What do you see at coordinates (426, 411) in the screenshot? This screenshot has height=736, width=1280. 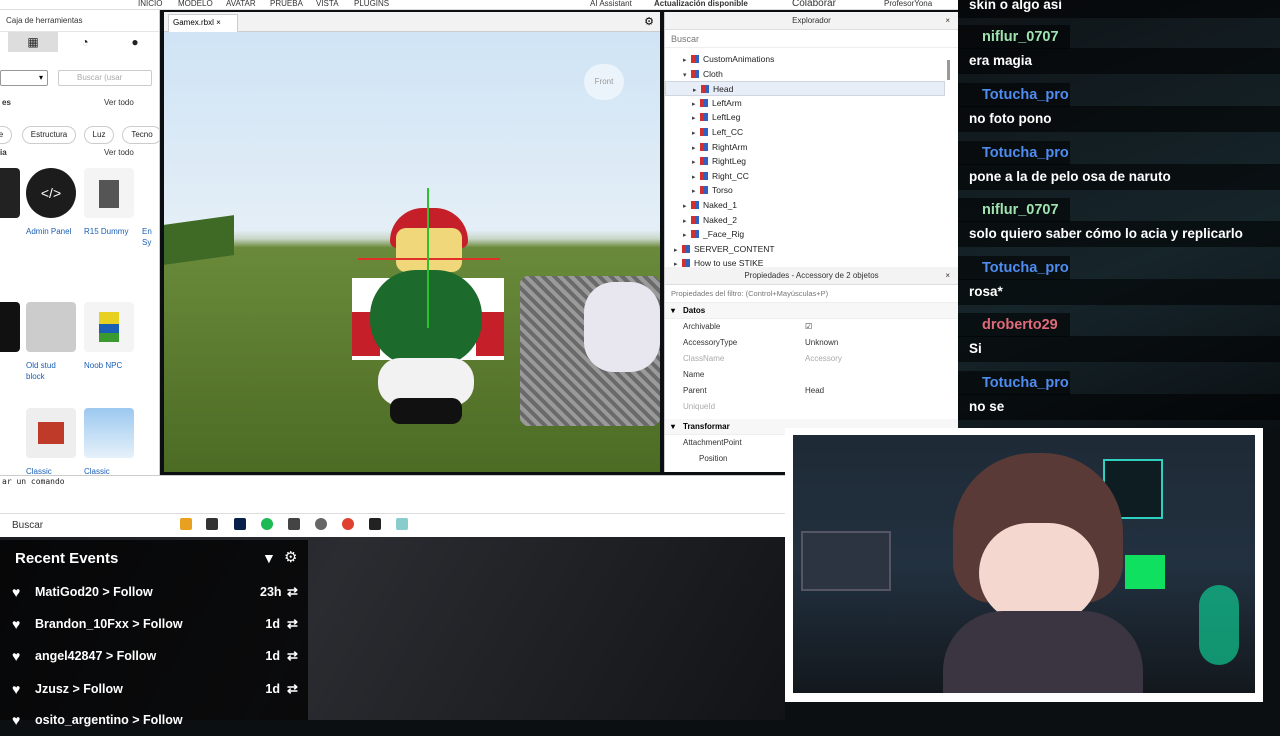 I see `character-legs` at bounding box center [426, 411].